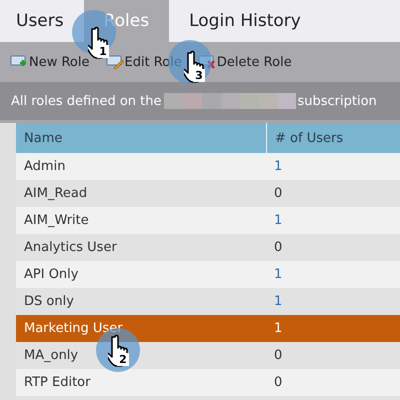 The image size is (400, 400). What do you see at coordinates (51, 355) in the screenshot?
I see `role-name: MA_only` at bounding box center [51, 355].